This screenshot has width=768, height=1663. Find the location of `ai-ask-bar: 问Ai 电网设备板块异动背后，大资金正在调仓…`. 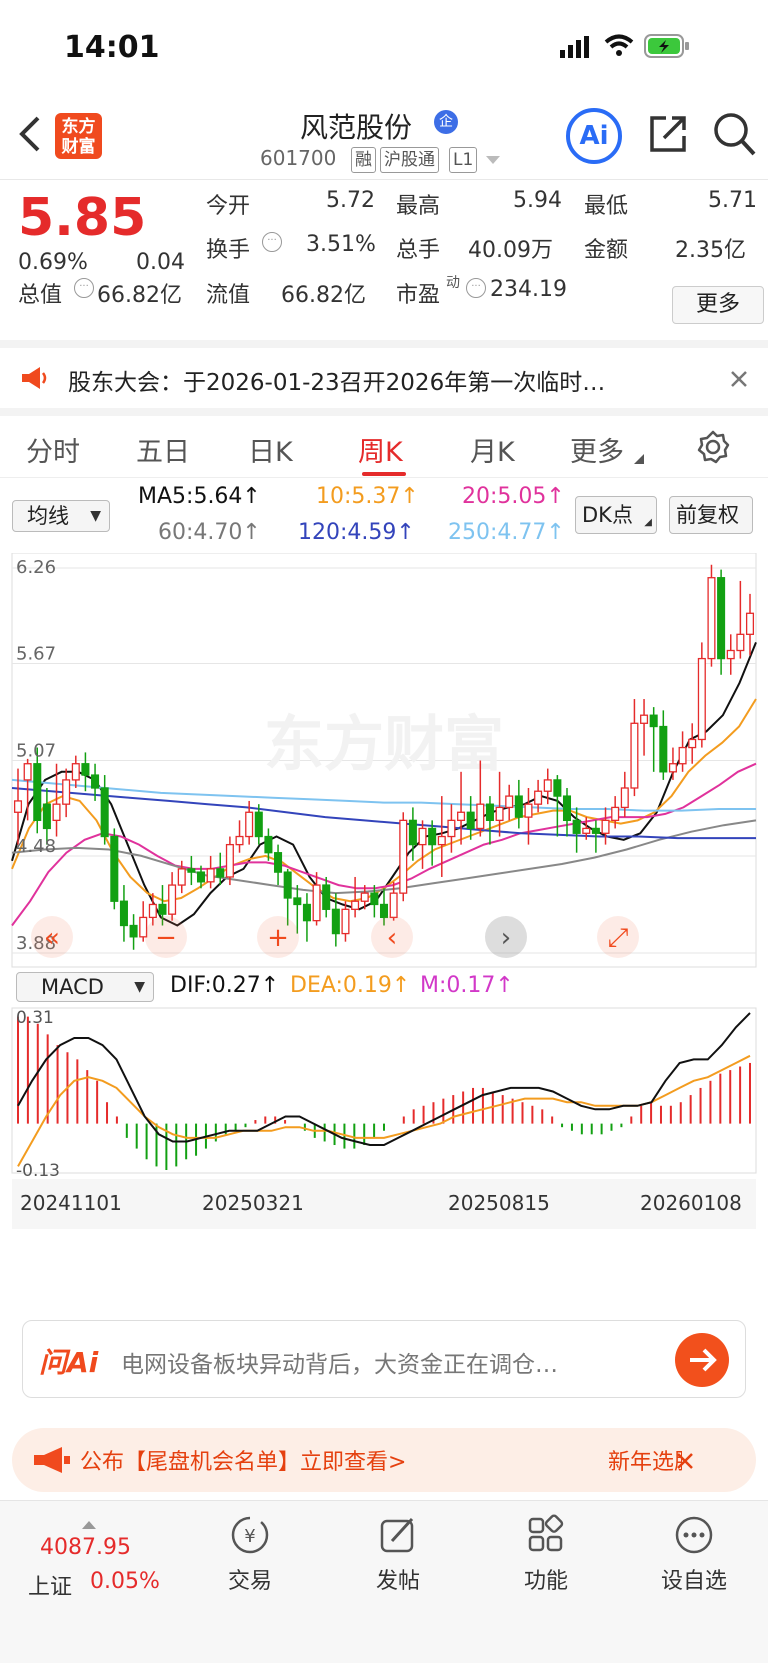

ai-ask-bar: 问Ai 电网设备板块异动背后，大资金正在调仓… is located at coordinates (384, 1359).